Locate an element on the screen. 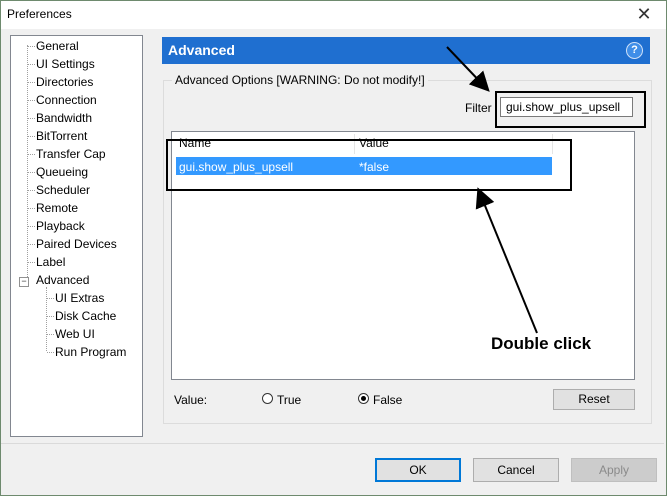 The height and width of the screenshot is (496, 667). value-label: Value: is located at coordinates (191, 400).